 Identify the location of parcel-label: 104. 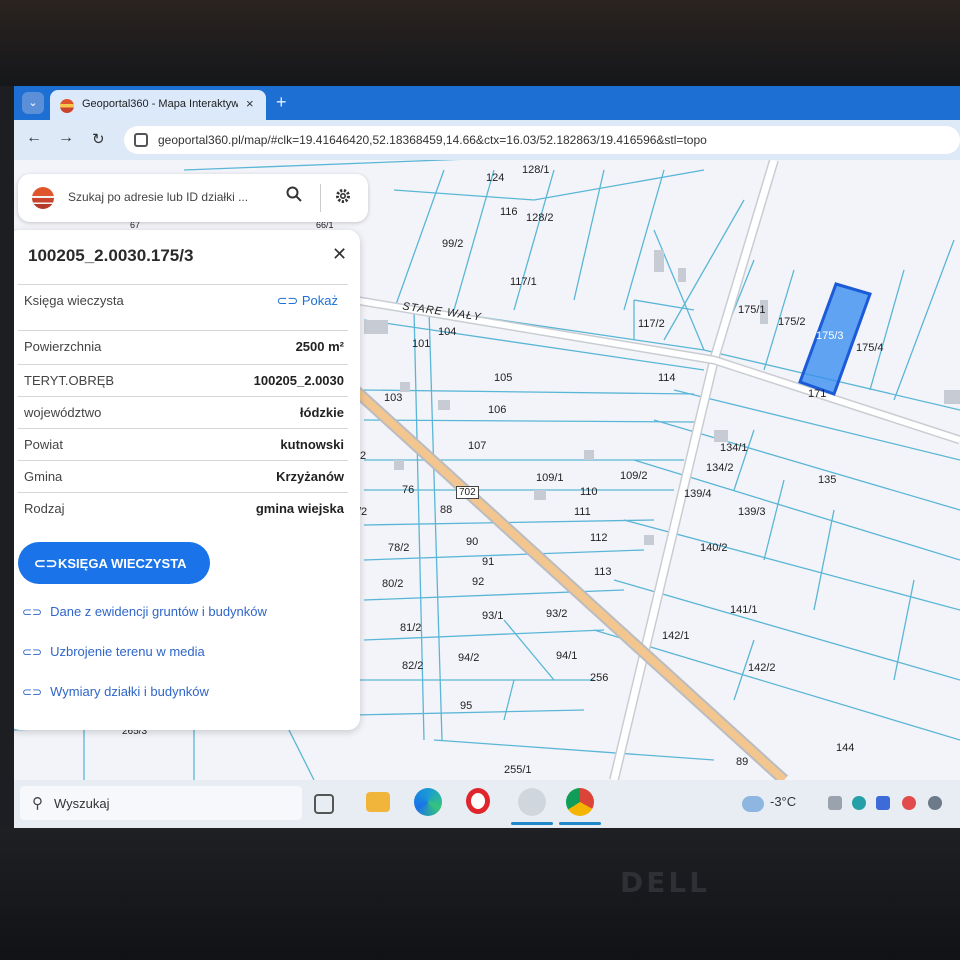
(447, 332).